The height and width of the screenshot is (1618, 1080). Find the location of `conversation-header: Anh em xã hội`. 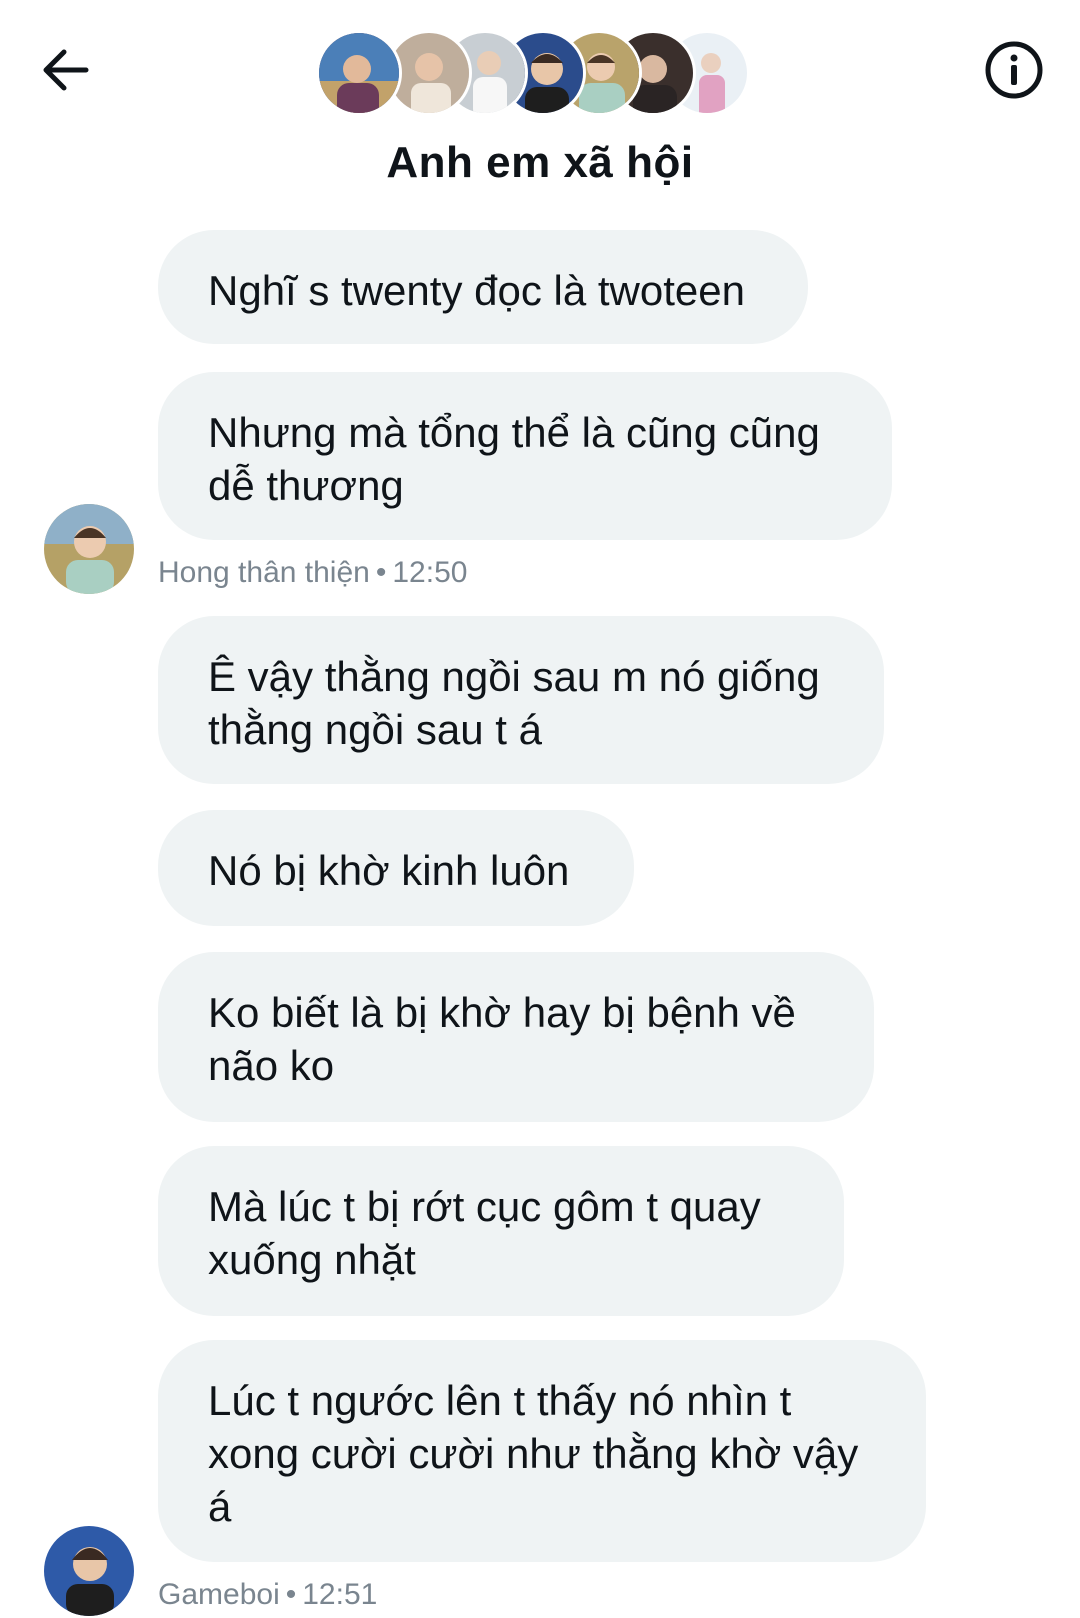

conversation-header: Anh em xã hội is located at coordinates (540, 105).